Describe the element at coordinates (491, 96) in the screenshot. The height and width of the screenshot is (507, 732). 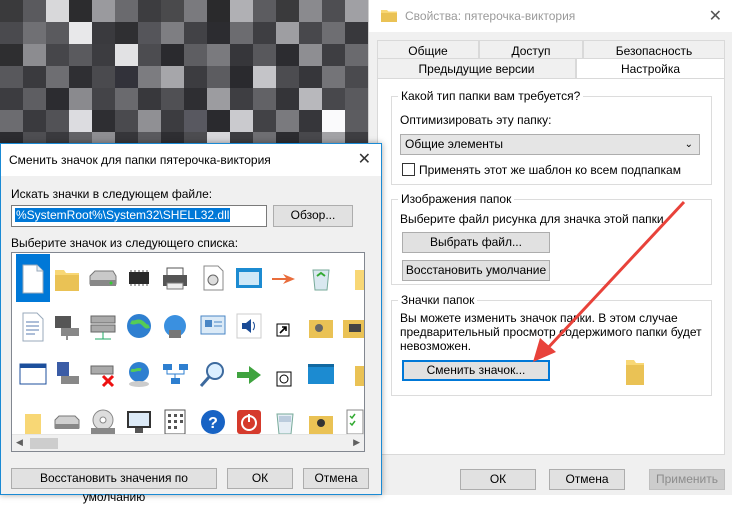
I see `folder-type-legend: Какой тип папки вам требуется?` at that location.